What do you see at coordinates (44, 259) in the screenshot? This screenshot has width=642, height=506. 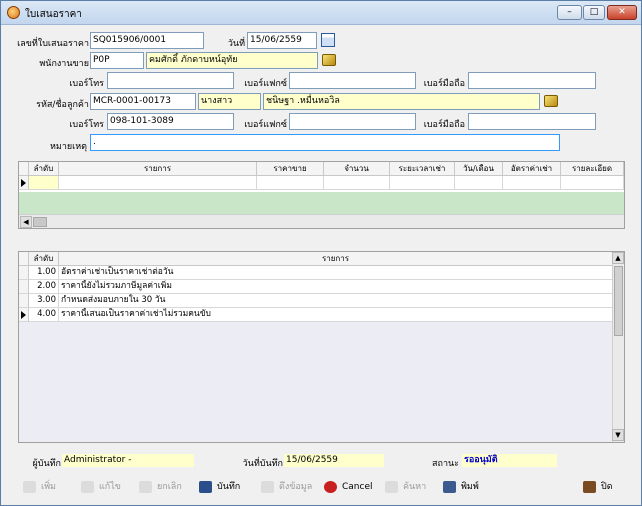 I see `terms-header-no: ลำดับ` at bounding box center [44, 259].